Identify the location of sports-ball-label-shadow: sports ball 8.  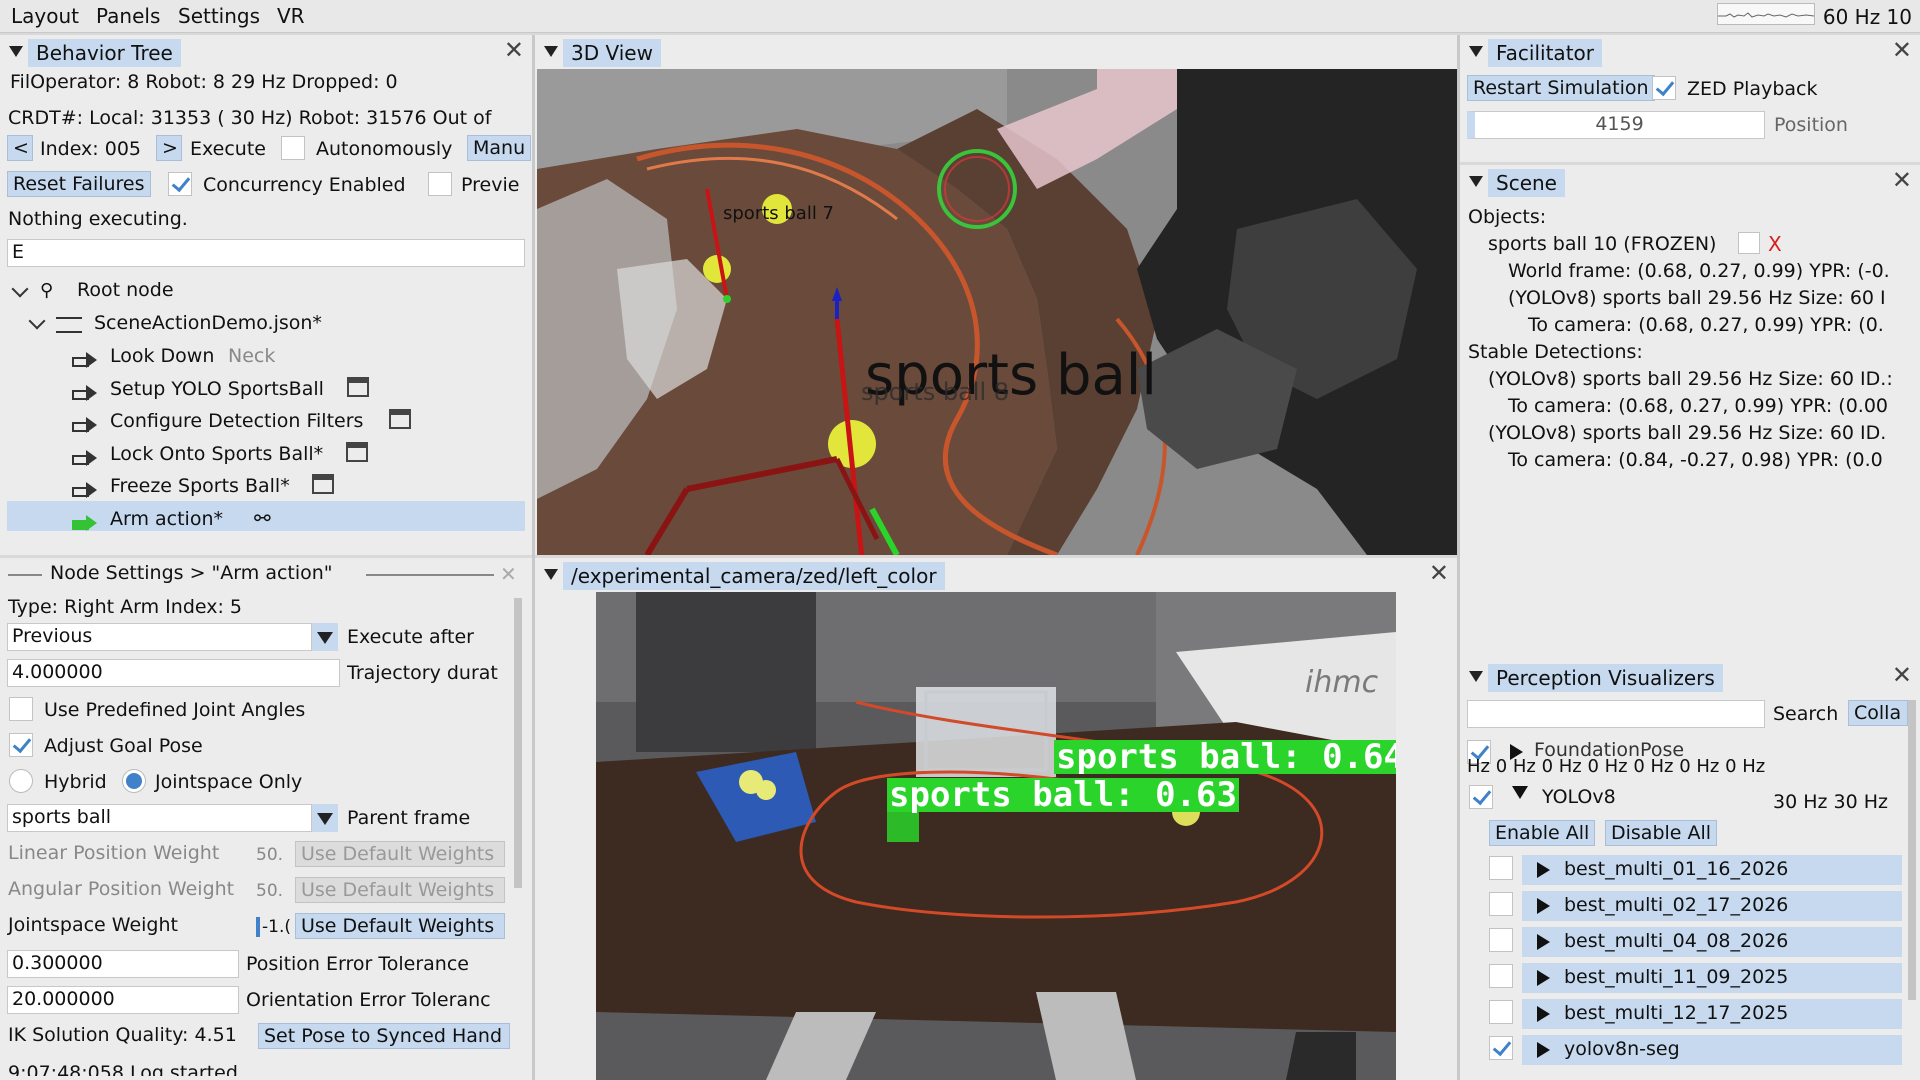
(935, 392).